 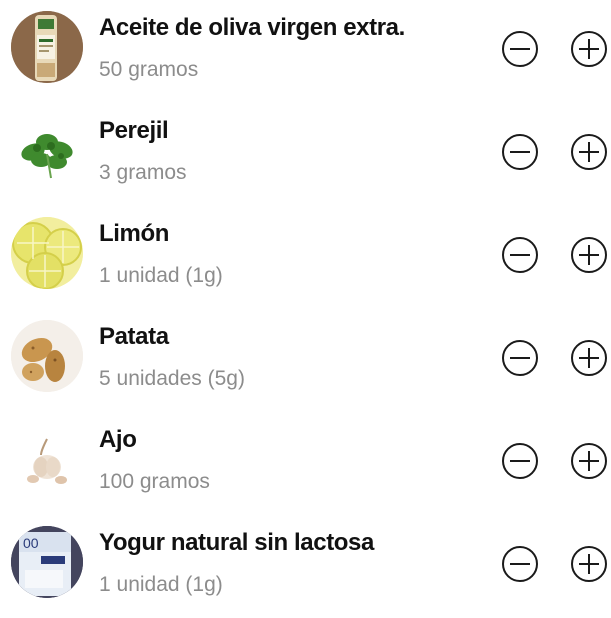 I want to click on garlic-image, so click(x=47, y=459).